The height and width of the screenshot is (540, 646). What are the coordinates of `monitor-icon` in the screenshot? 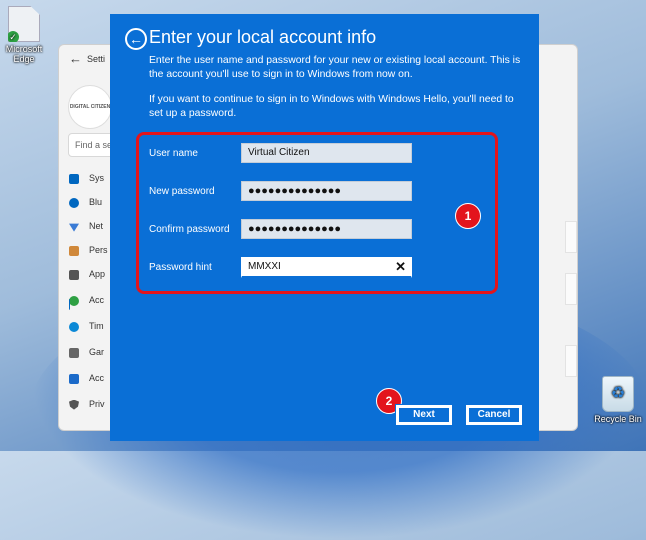 It's located at (74, 178).